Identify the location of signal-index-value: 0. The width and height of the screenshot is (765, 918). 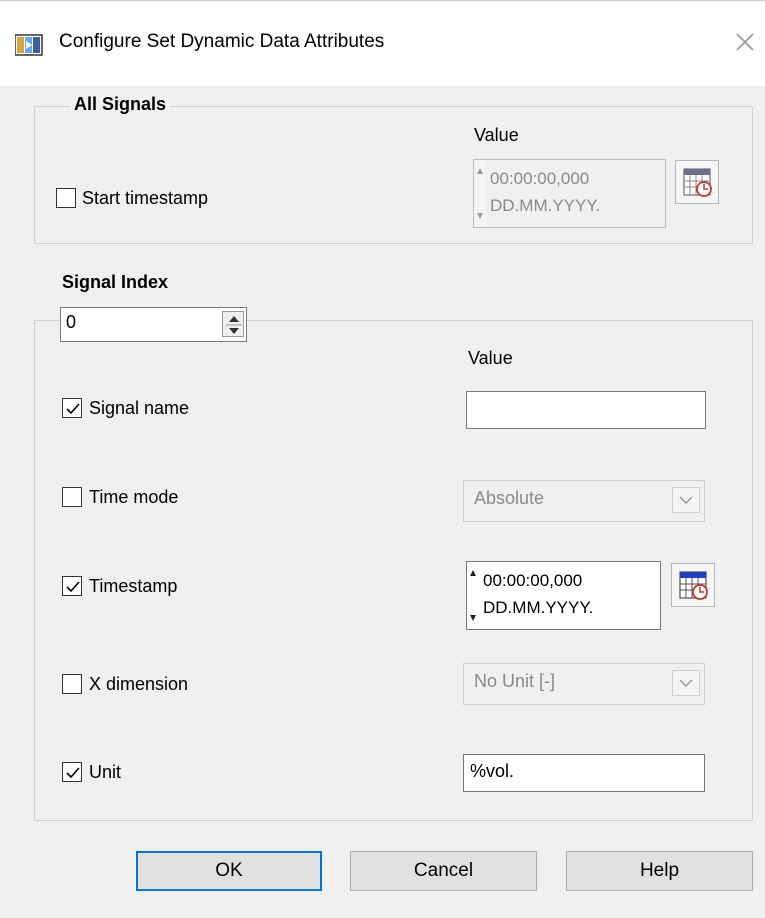
(71, 322).